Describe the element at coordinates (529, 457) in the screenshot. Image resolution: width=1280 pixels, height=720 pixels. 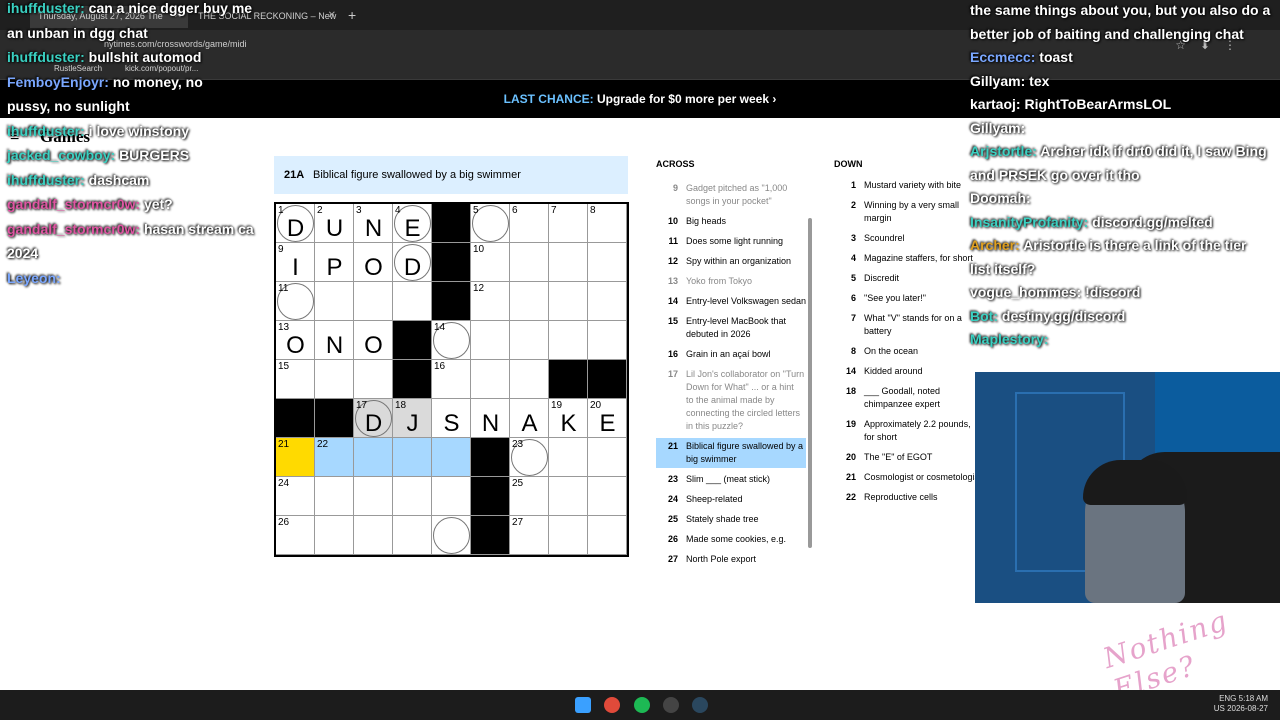
I see `grid-cell: 23` at that location.